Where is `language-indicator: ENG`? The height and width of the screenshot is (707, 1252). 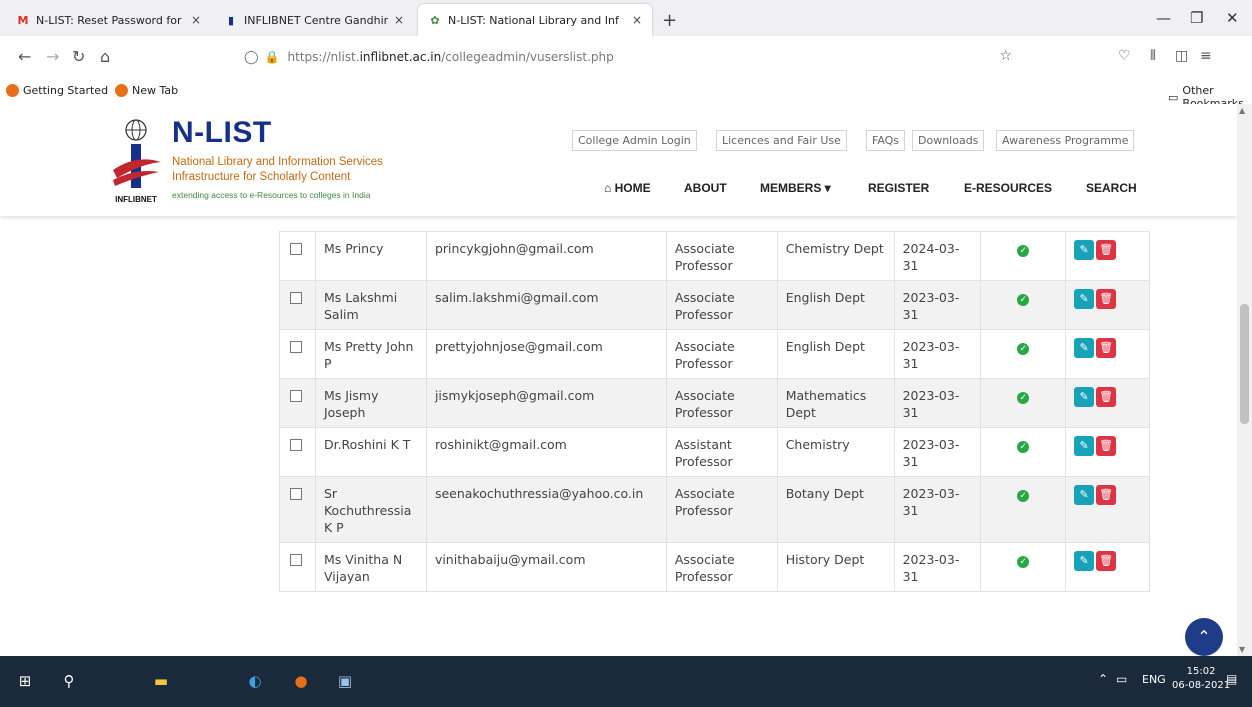
language-indicator: ENG is located at coordinates (1154, 679).